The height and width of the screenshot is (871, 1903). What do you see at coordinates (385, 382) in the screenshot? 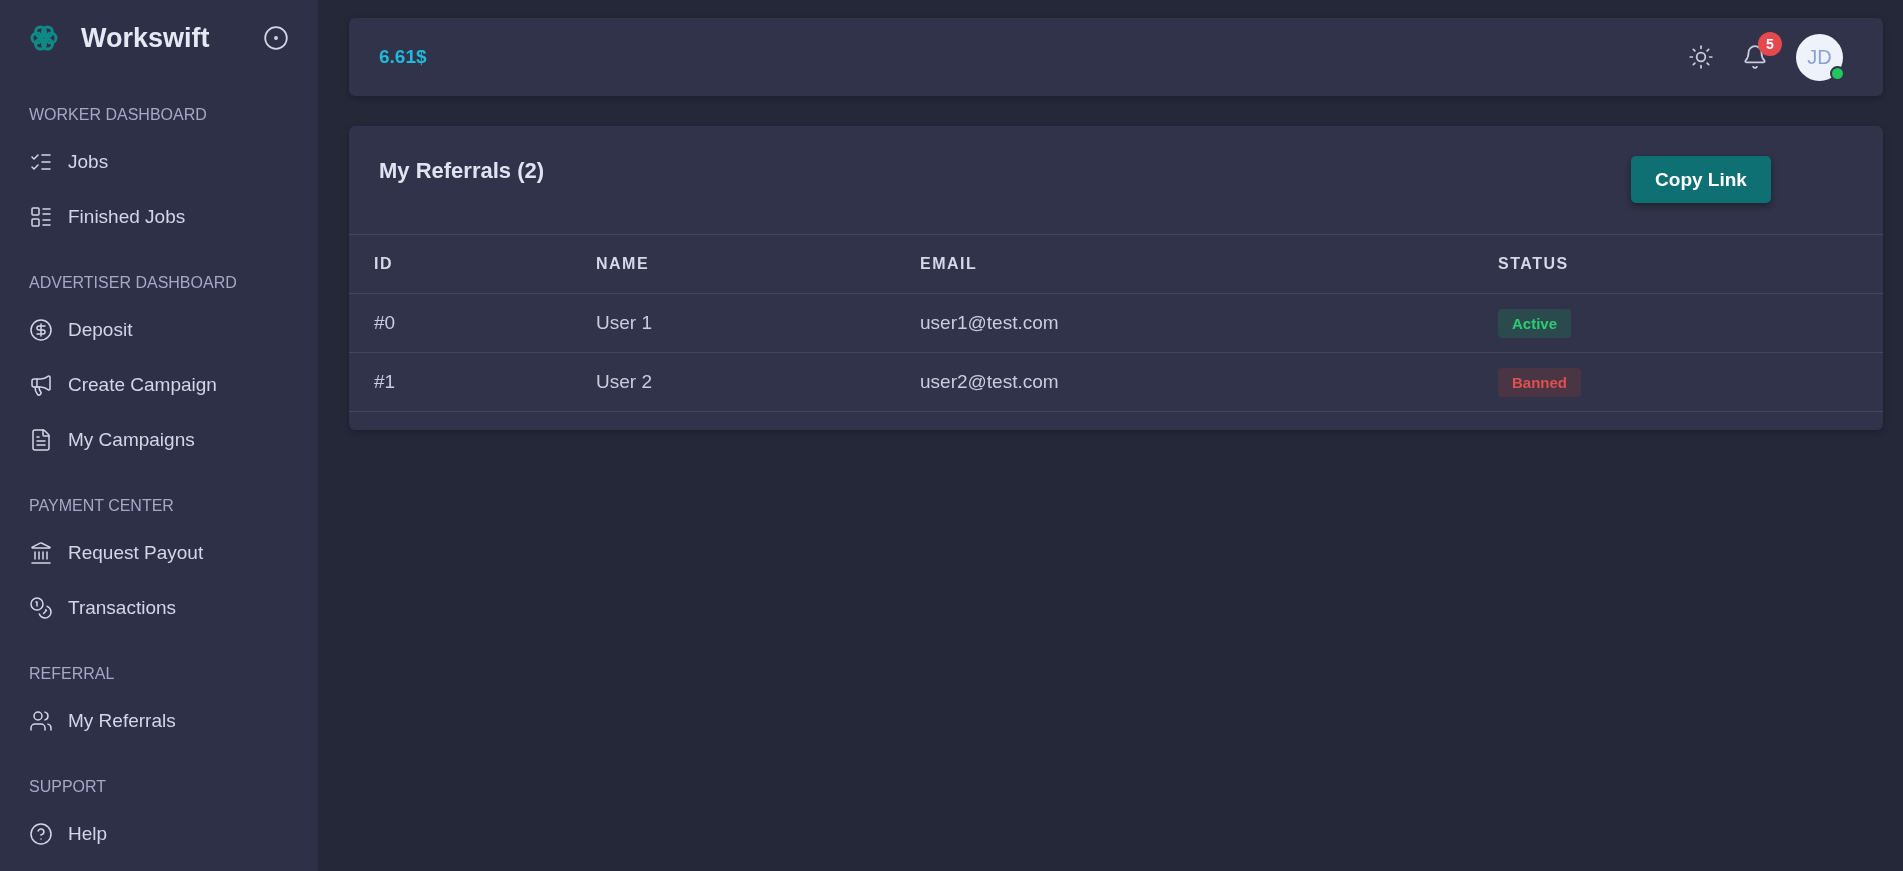
I see `table-cell-text: #1` at bounding box center [385, 382].